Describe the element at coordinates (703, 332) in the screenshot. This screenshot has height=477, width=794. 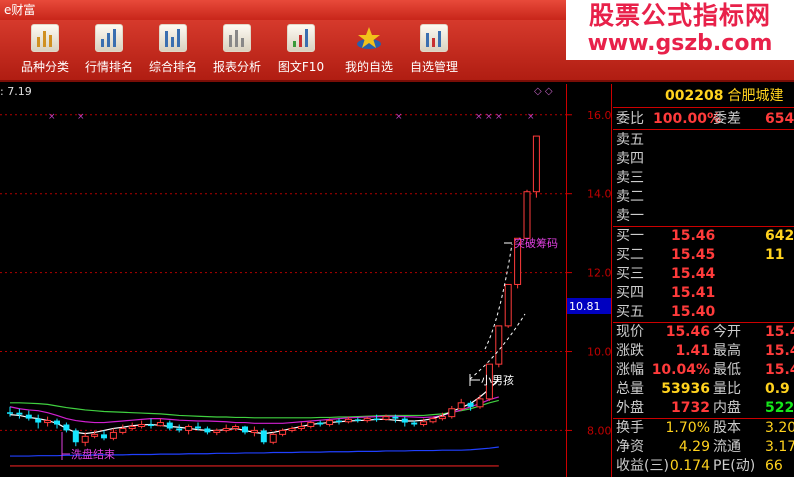
I see `stat-row: 现价 15.46今开 15.4` at that location.